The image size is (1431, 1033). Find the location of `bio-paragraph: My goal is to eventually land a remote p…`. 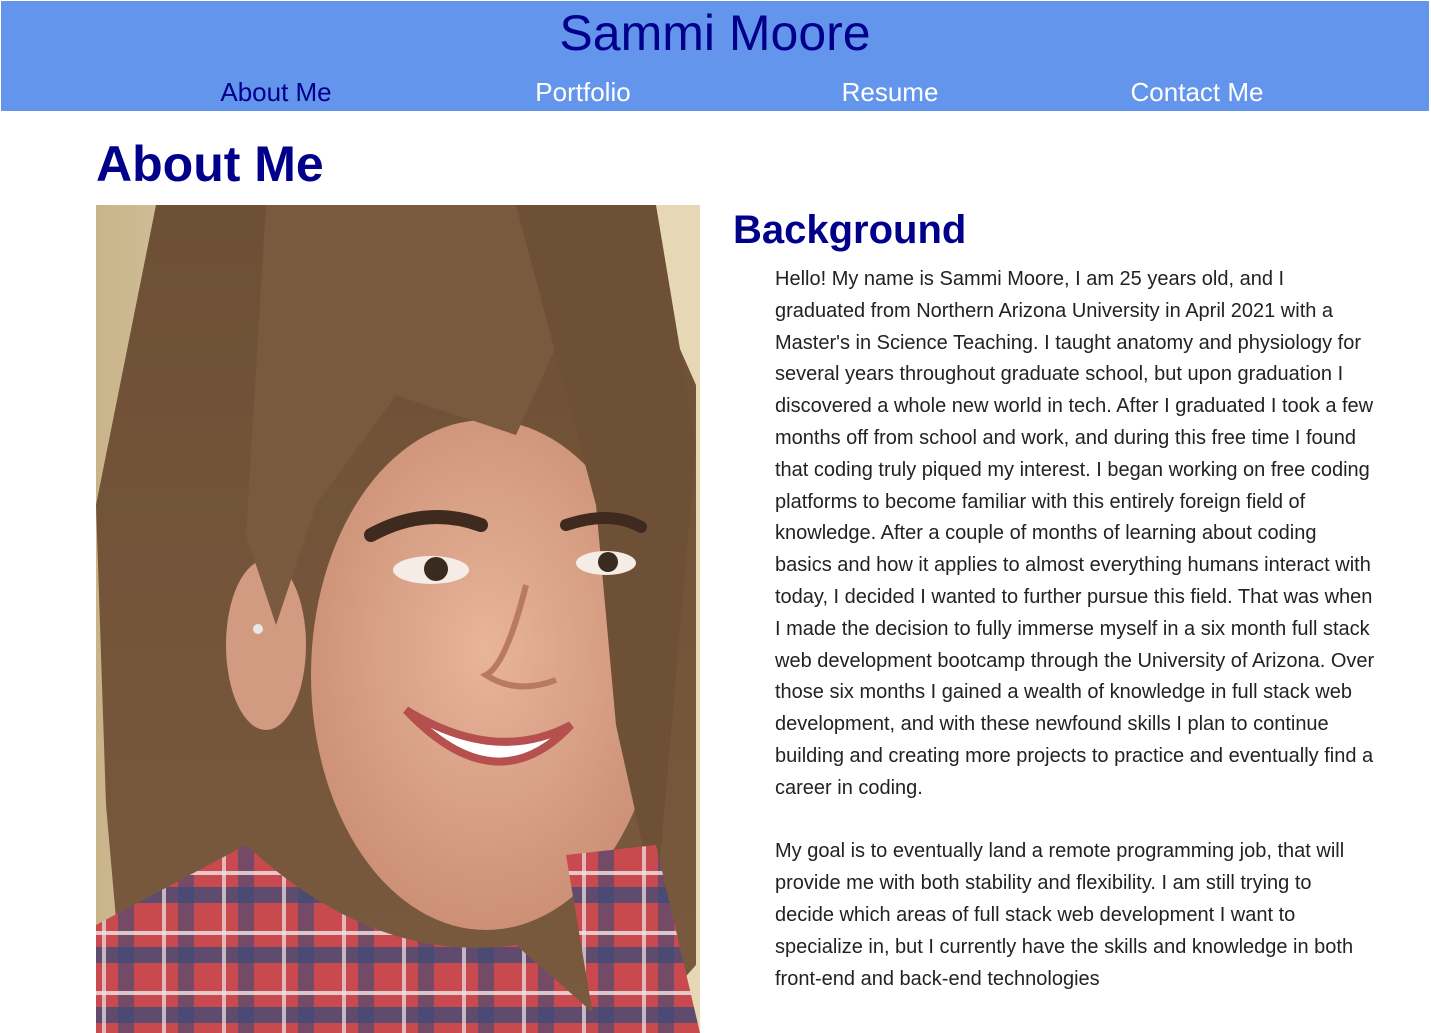

bio-paragraph: My goal is to eventually land a remote p… is located at coordinates (1064, 915).